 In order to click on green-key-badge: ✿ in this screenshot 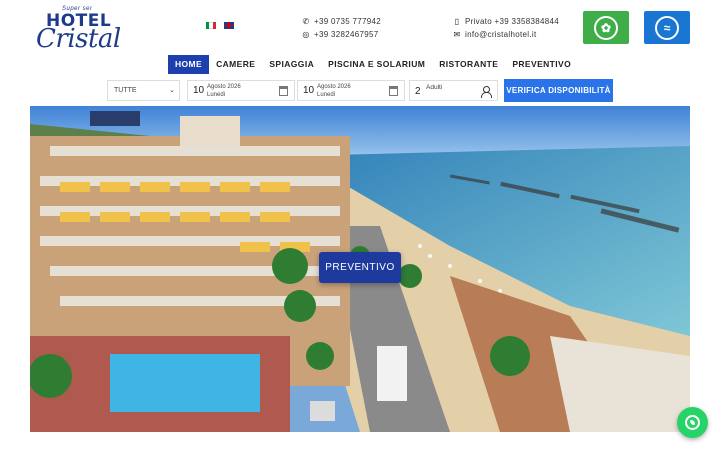, I will do `click(606, 27)`.